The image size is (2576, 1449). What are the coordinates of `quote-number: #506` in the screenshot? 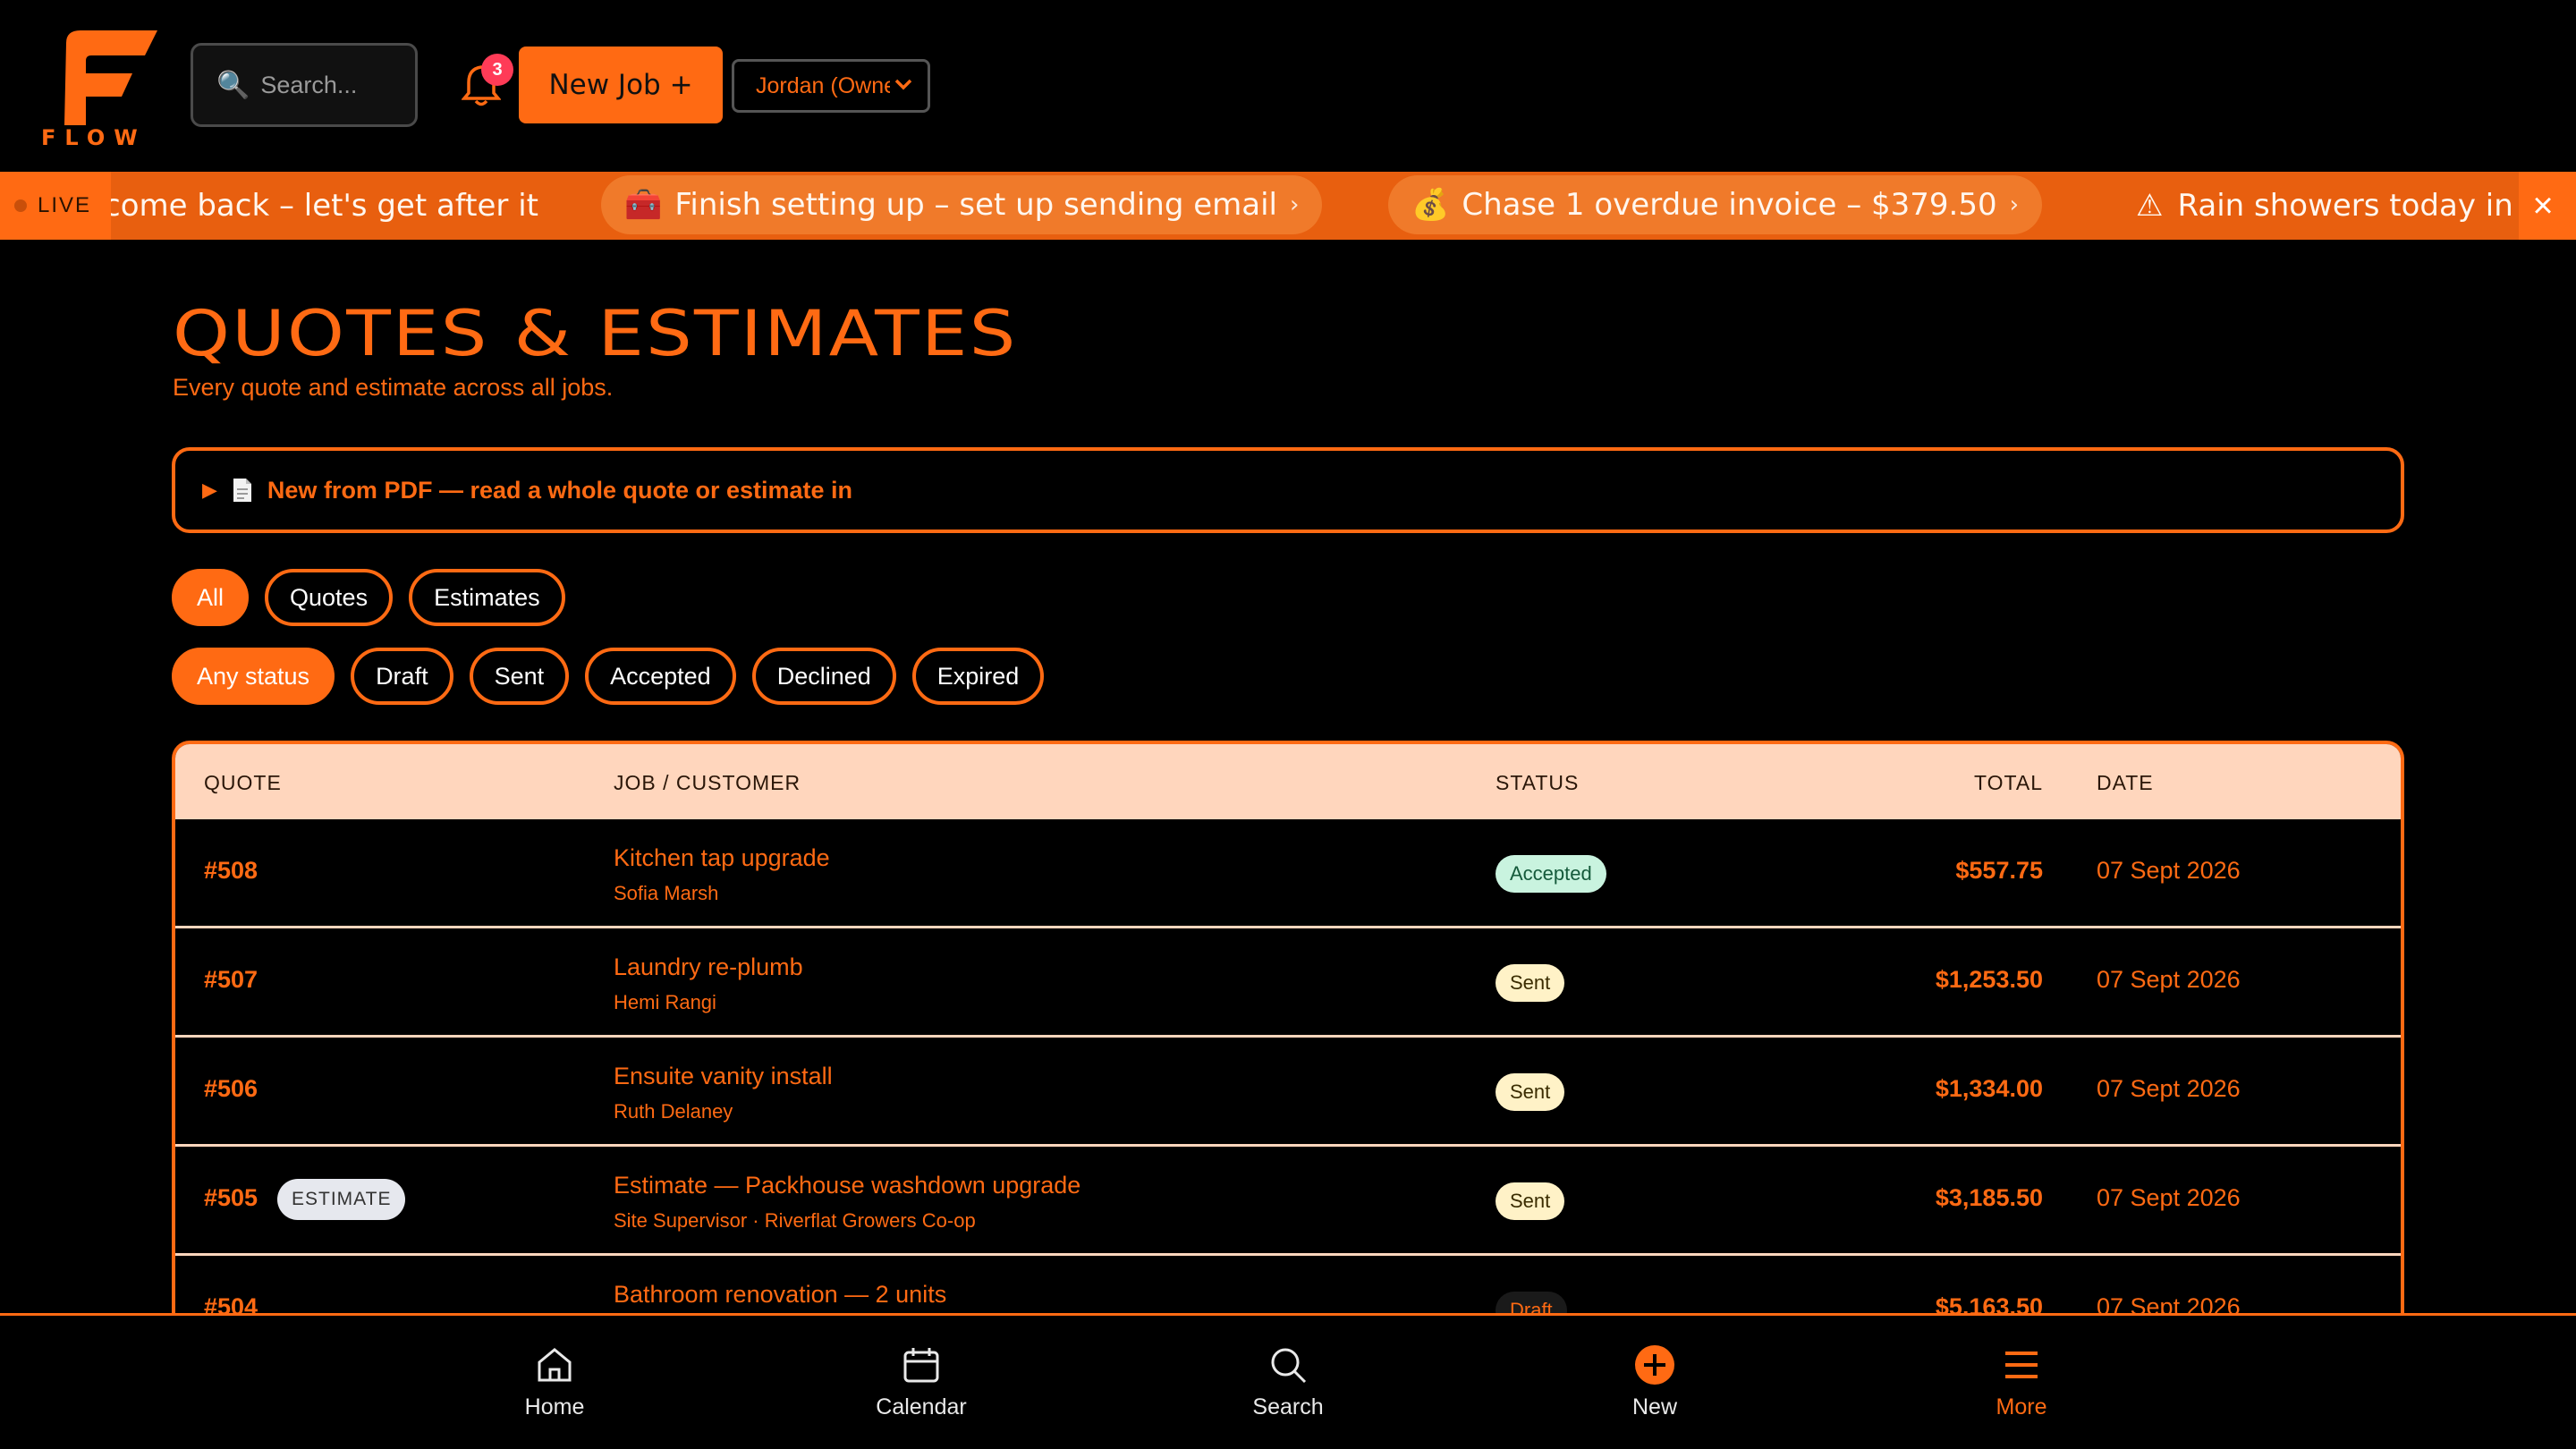 It's located at (231, 1089).